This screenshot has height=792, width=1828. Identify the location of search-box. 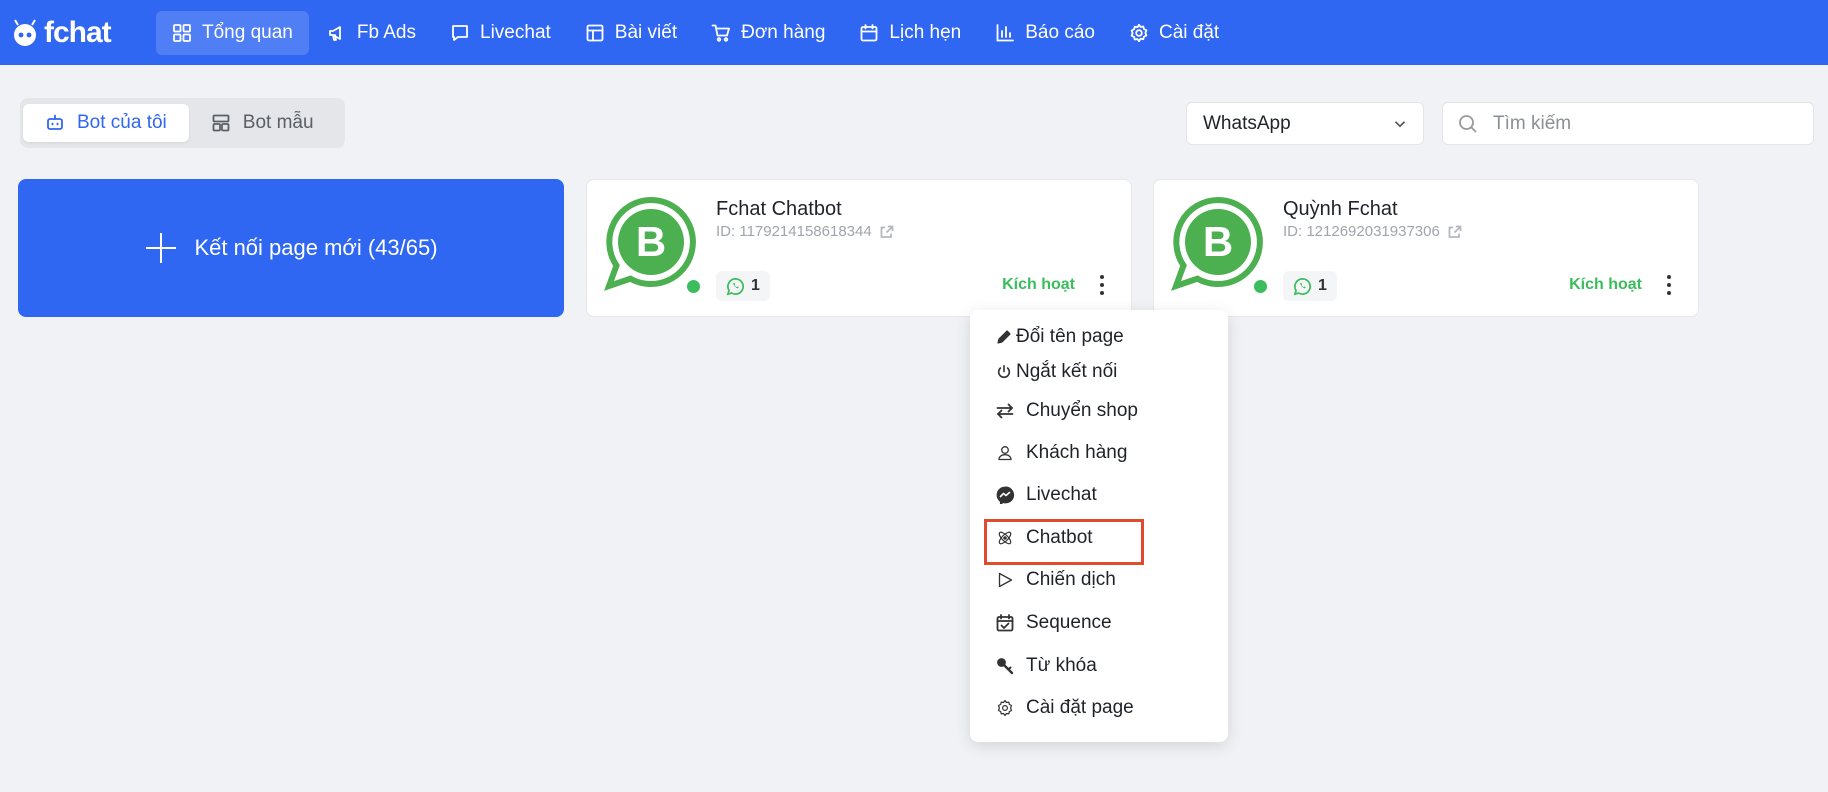
(1628, 123).